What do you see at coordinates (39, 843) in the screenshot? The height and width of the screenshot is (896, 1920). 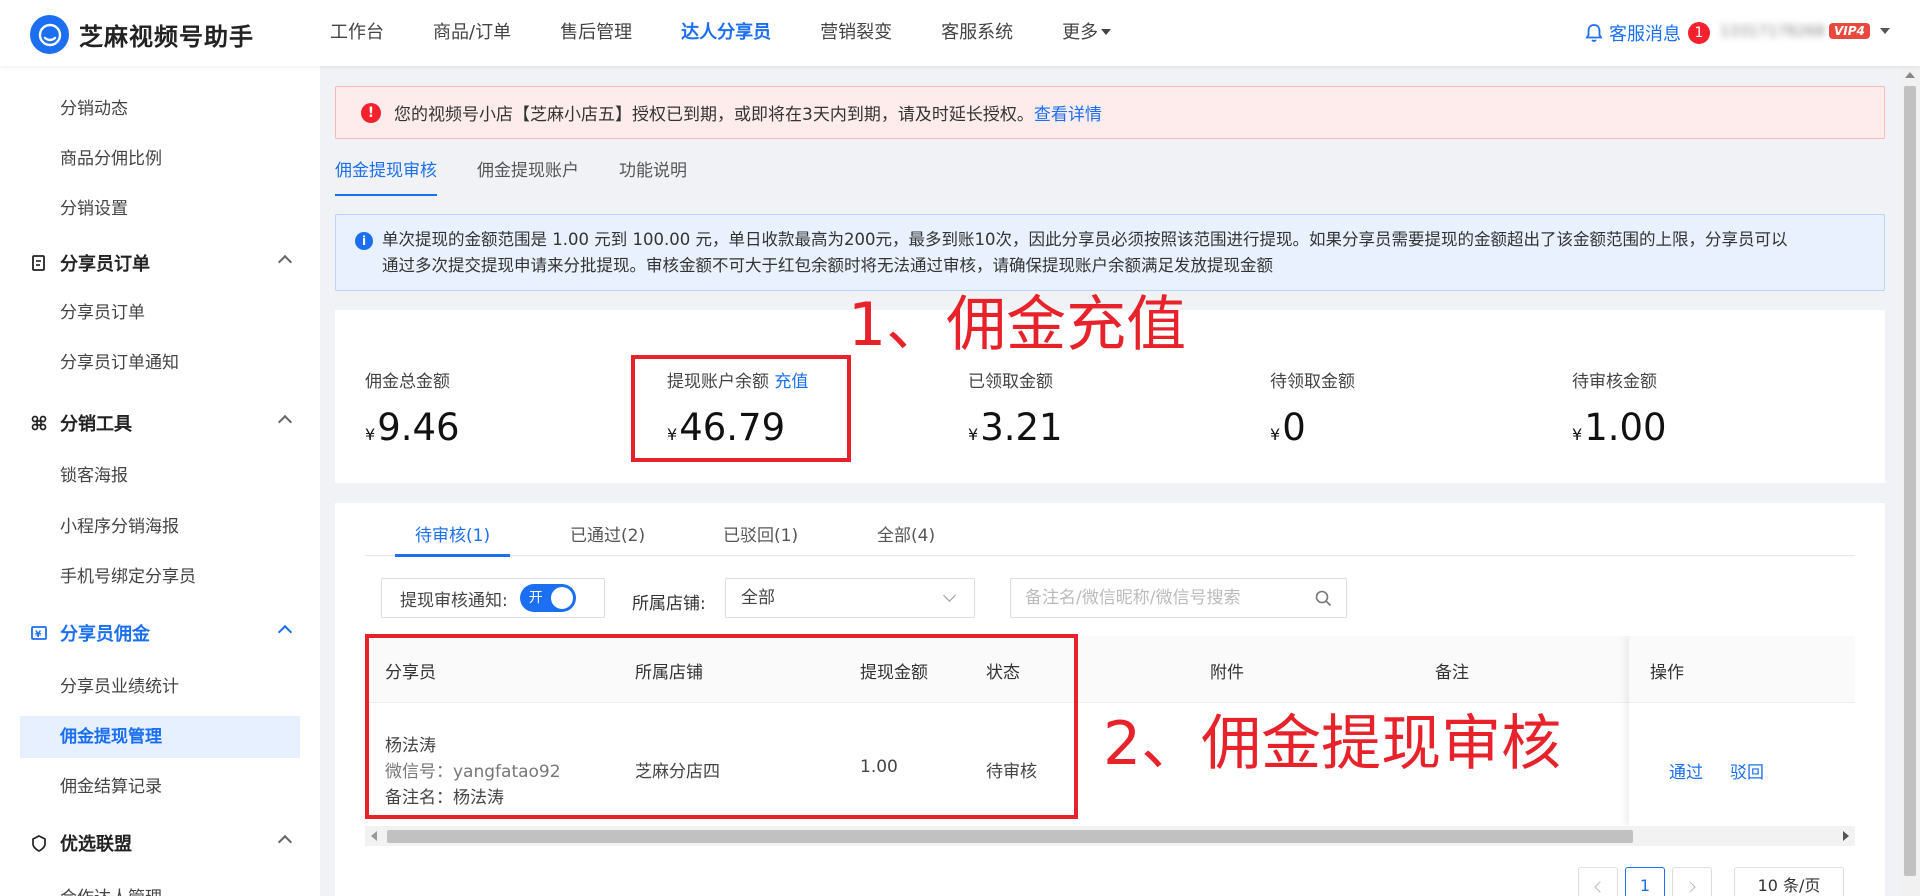 I see `shield-icon` at bounding box center [39, 843].